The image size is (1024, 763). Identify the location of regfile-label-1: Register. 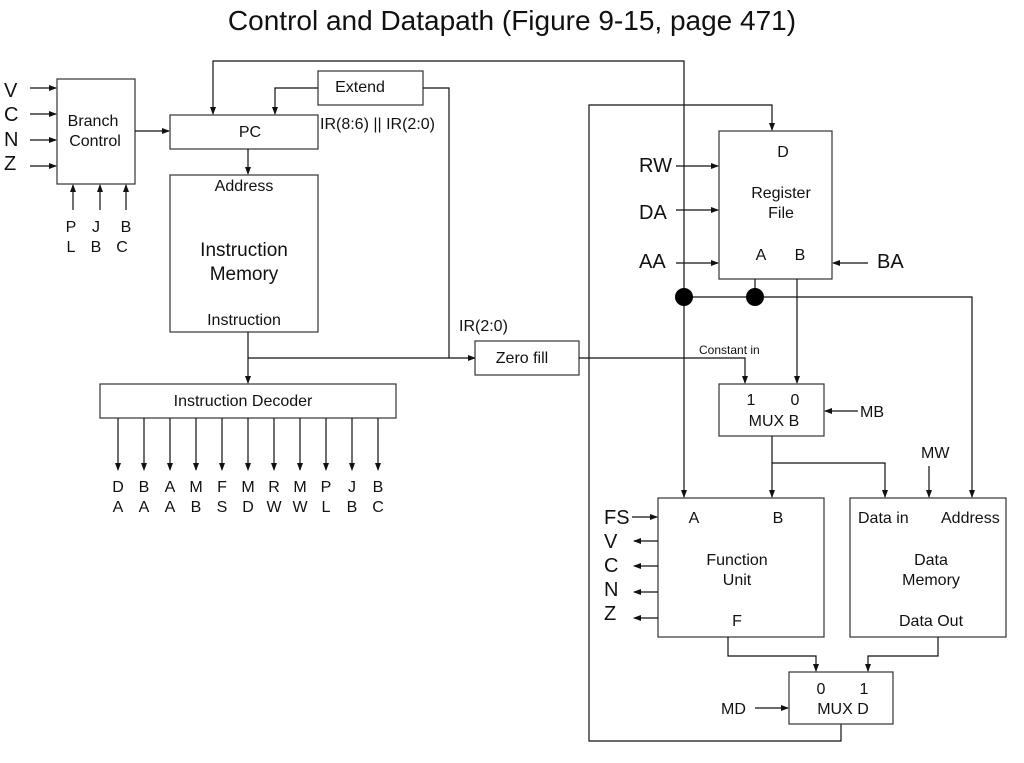
(781, 193).